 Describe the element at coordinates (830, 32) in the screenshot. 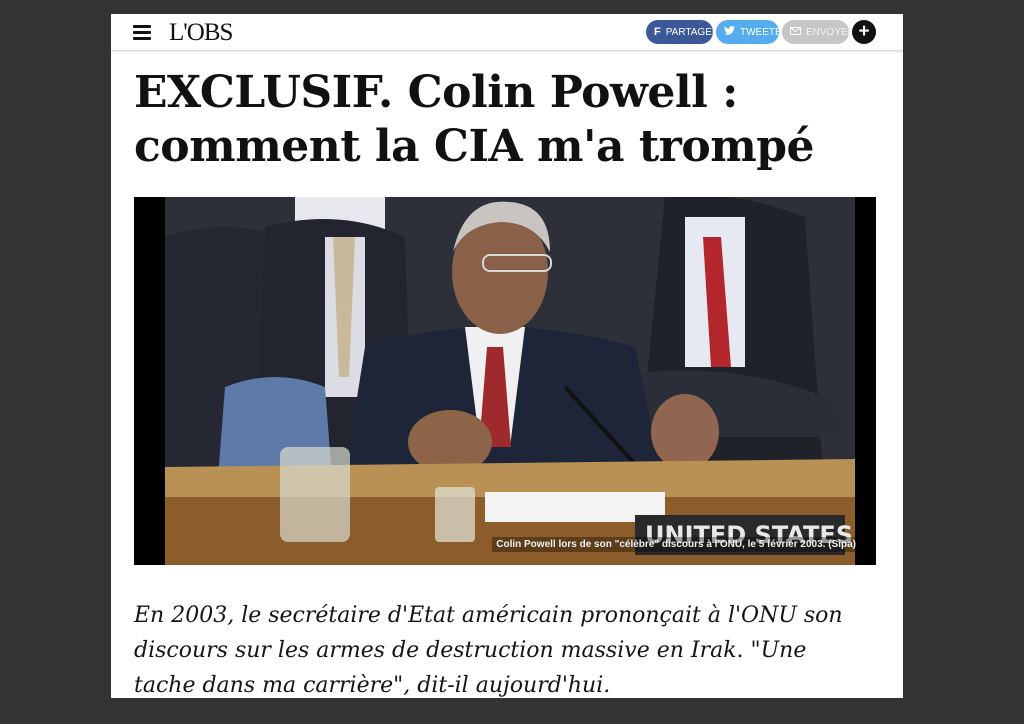

I see `email-share-label: ENVOYER` at that location.